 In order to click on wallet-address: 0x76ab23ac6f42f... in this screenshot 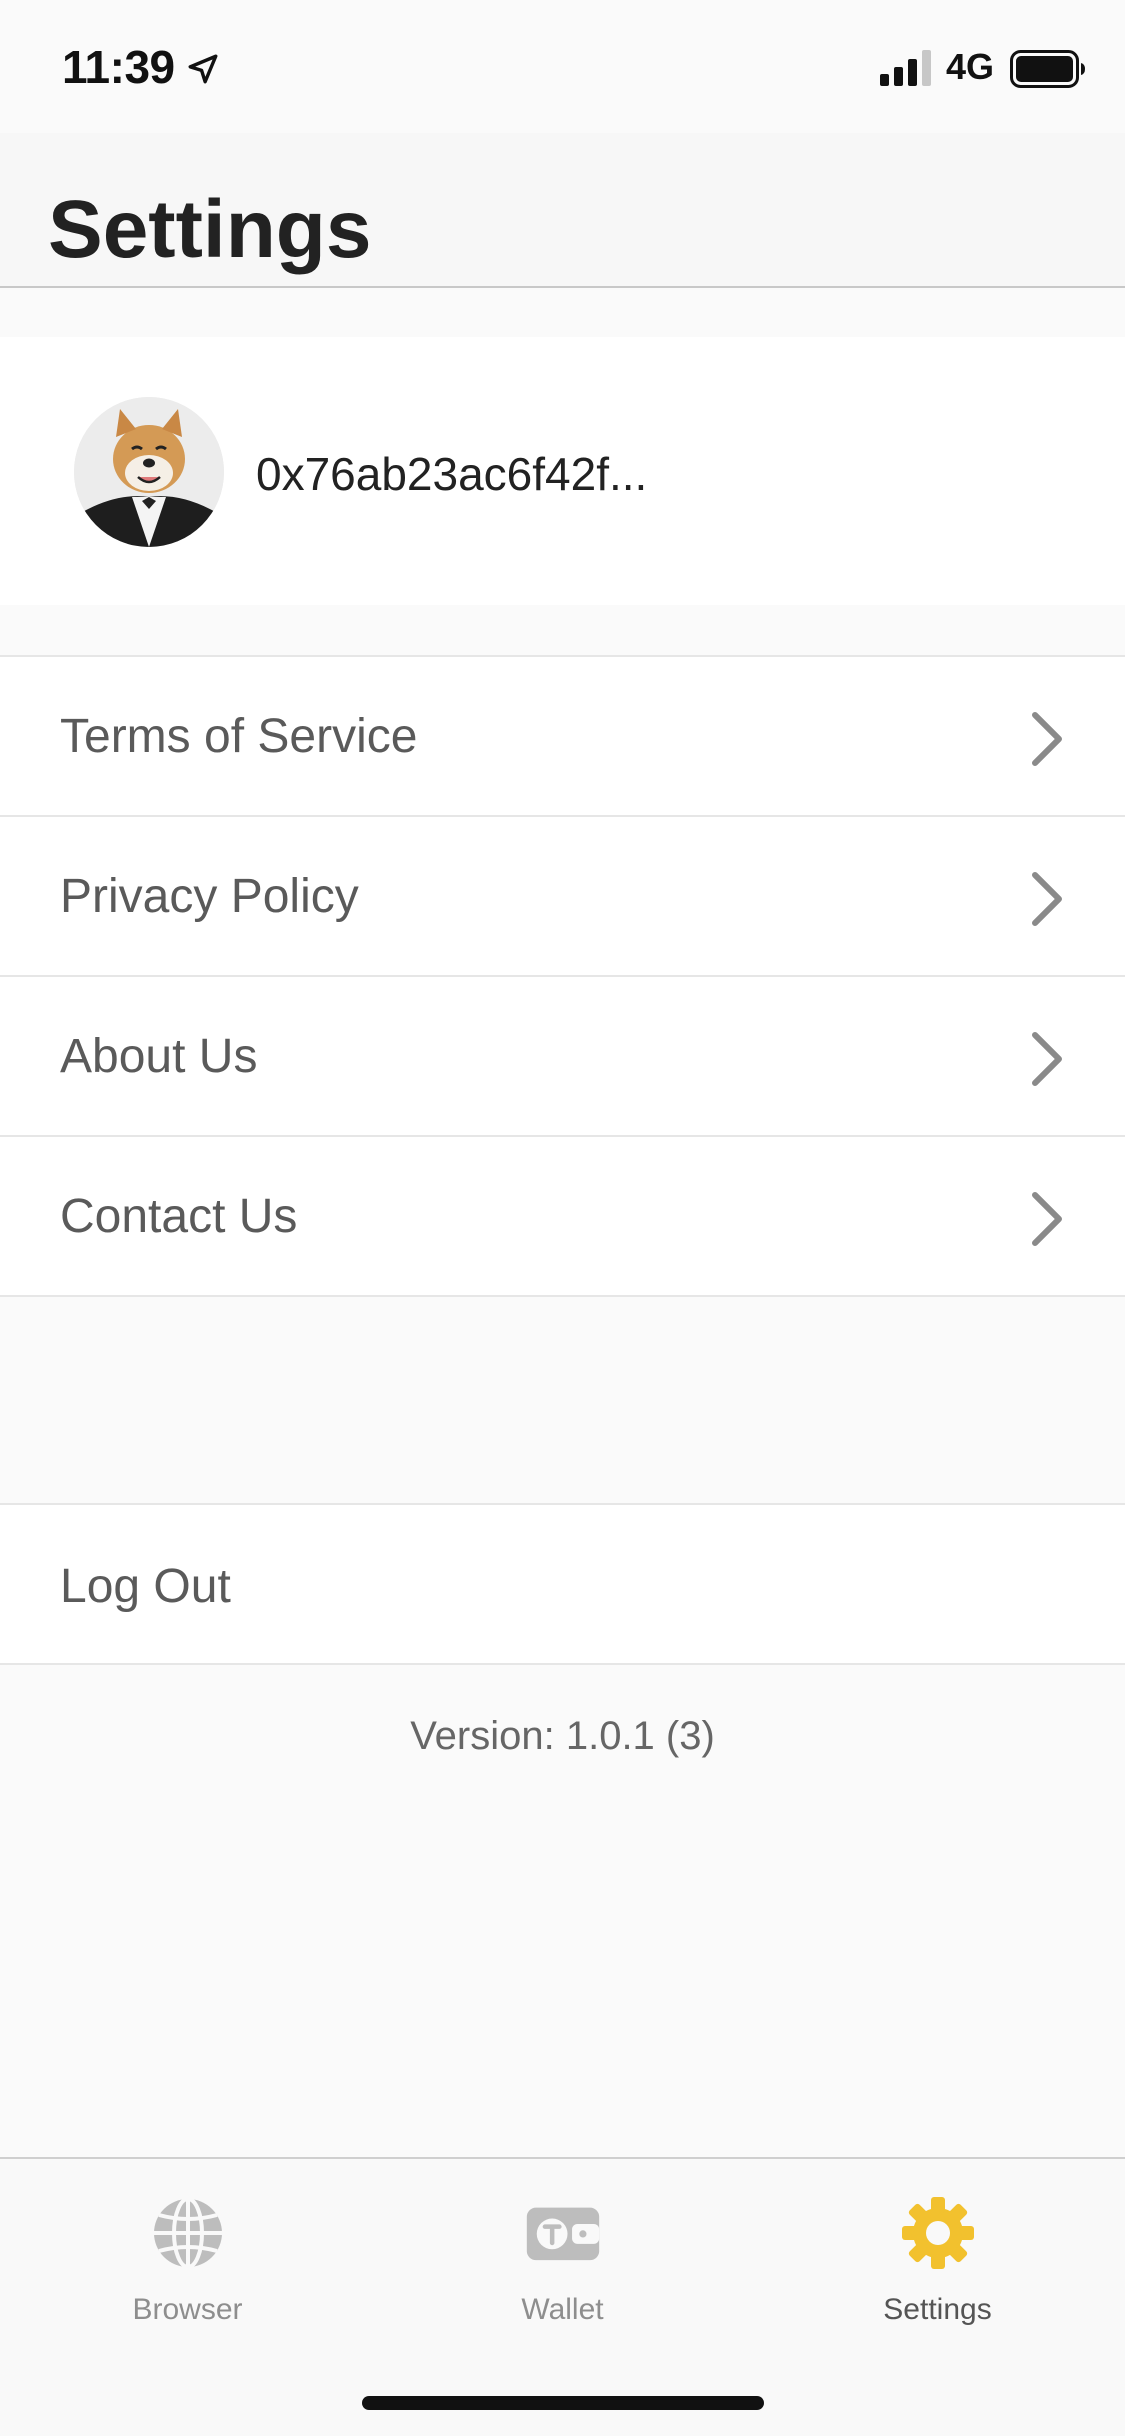, I will do `click(452, 474)`.